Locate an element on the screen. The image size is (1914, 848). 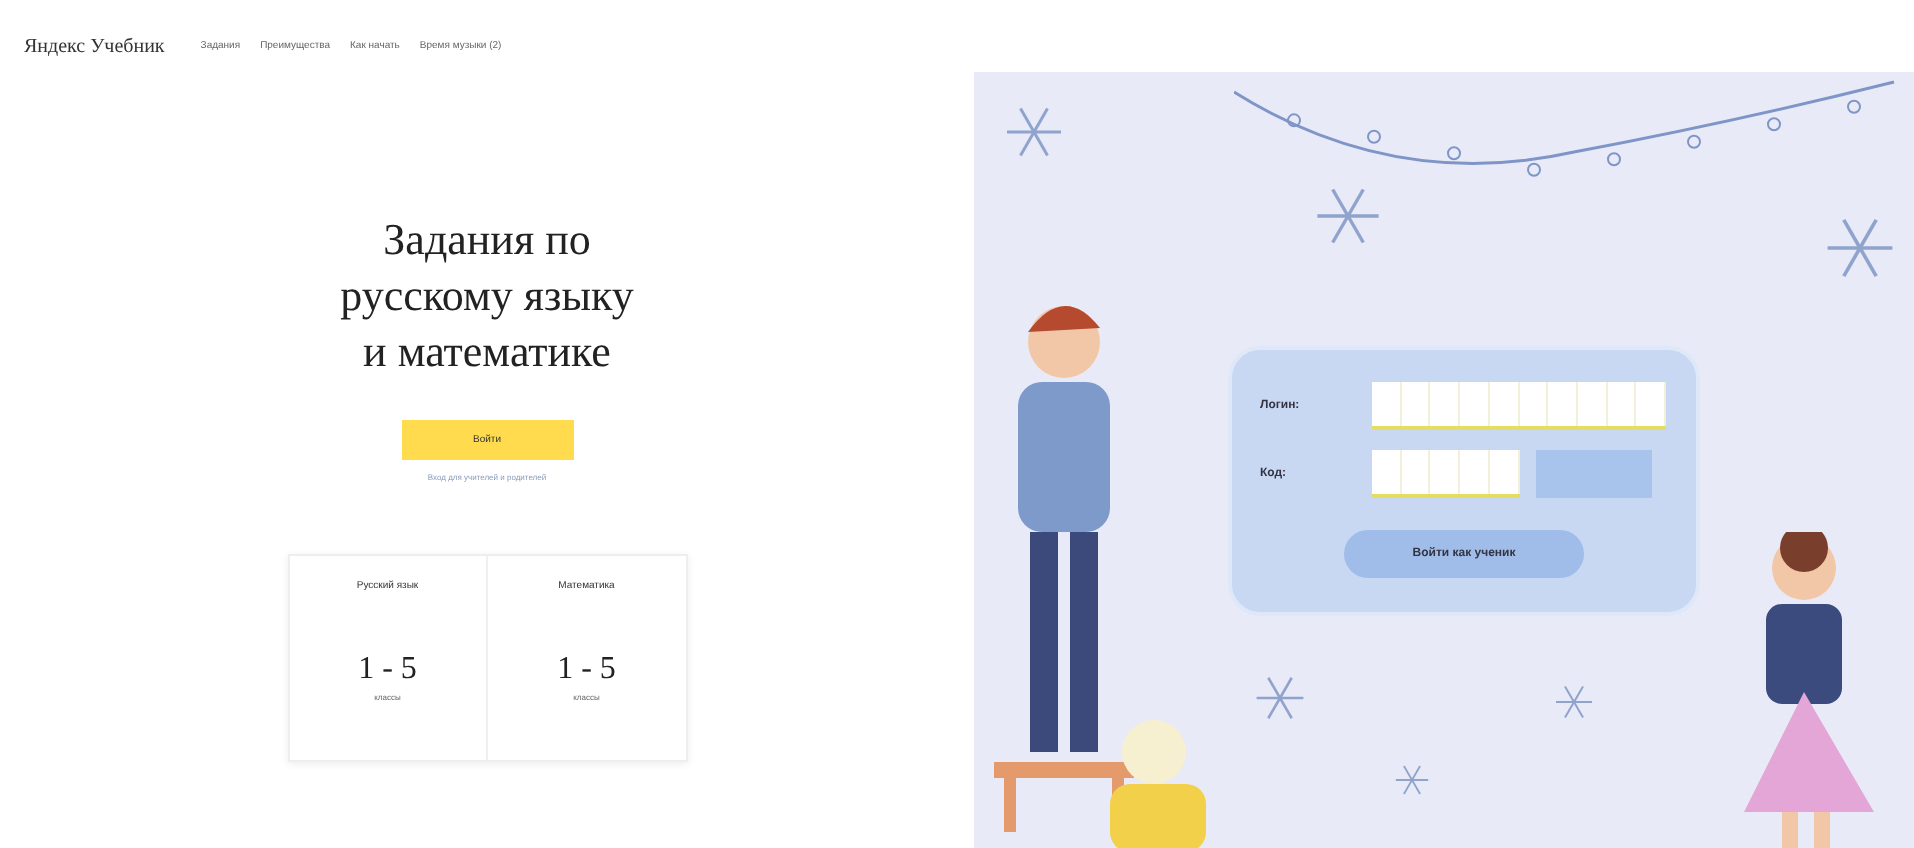
logo: Яндекс Учебник is located at coordinates (94, 46).